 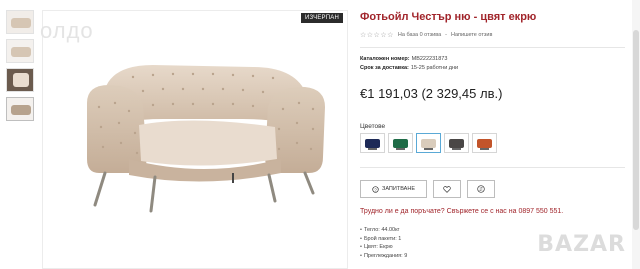 I want to click on colors-label: Цветове, so click(x=373, y=126).